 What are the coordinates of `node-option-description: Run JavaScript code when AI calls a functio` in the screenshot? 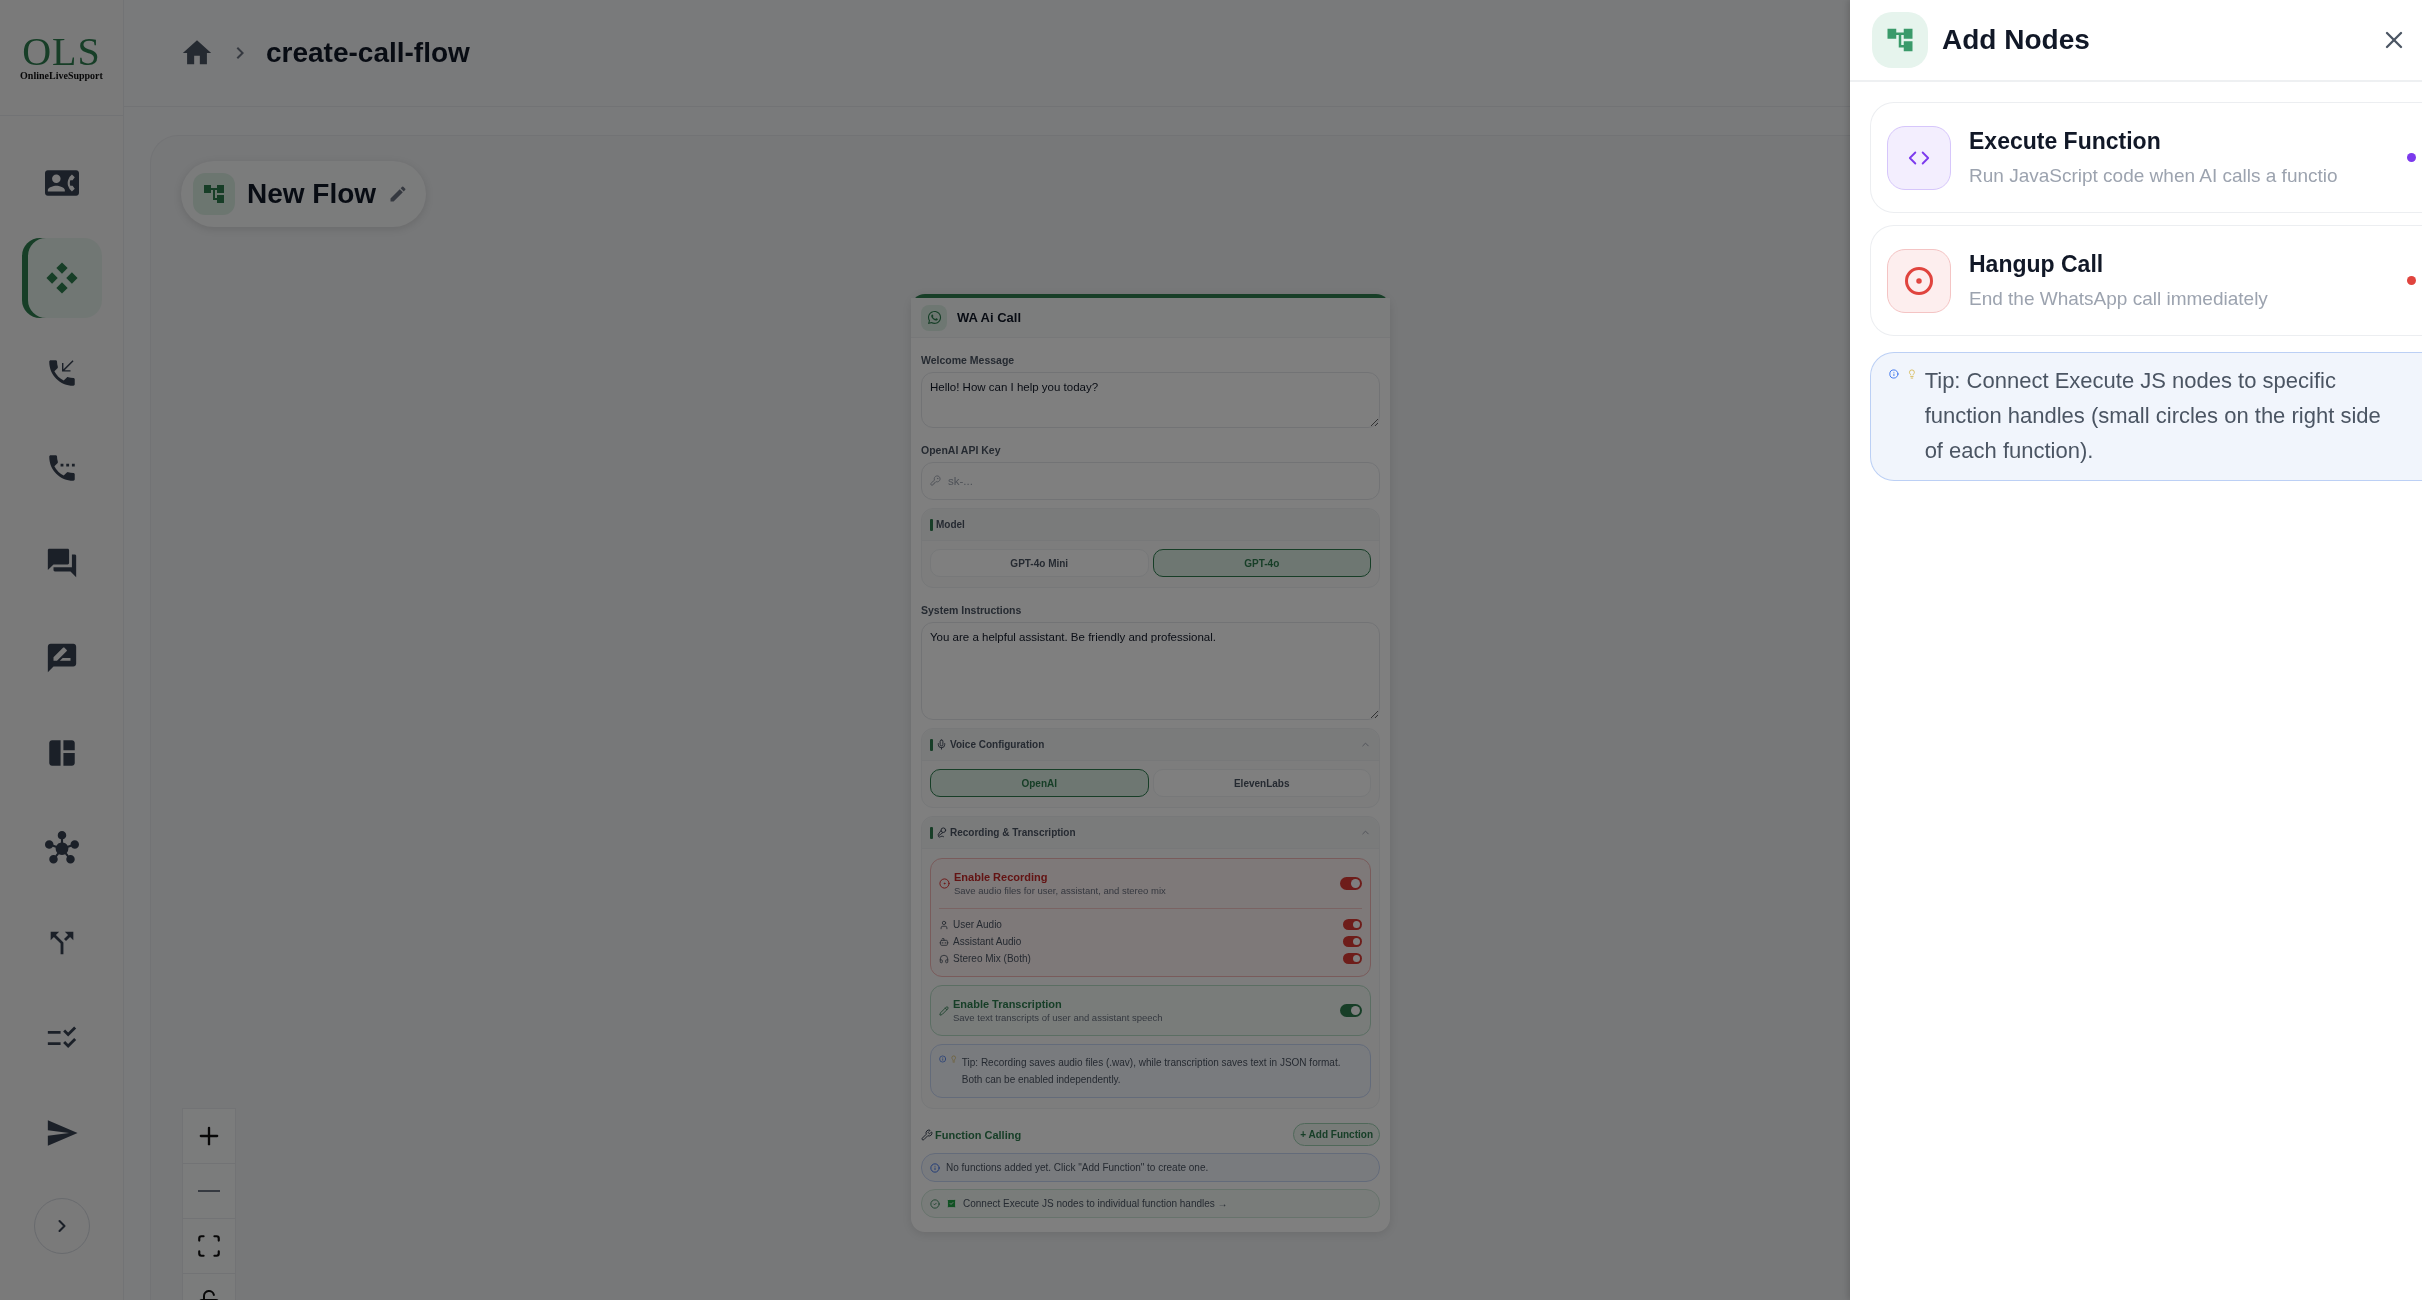 It's located at (2154, 176).